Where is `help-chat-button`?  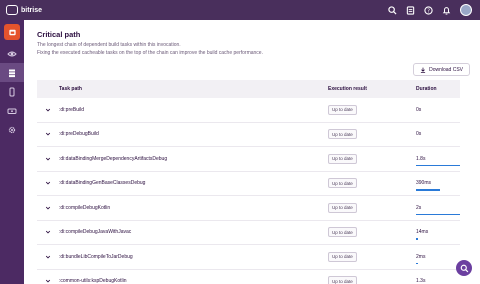
help-chat-button is located at coordinates (464, 268).